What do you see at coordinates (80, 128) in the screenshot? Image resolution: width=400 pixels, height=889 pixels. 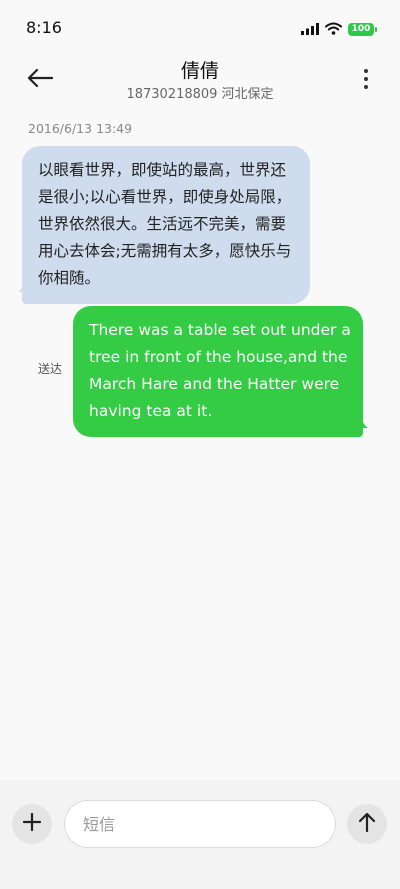 I see `message-timestamp: 2016/6/13 13:49` at bounding box center [80, 128].